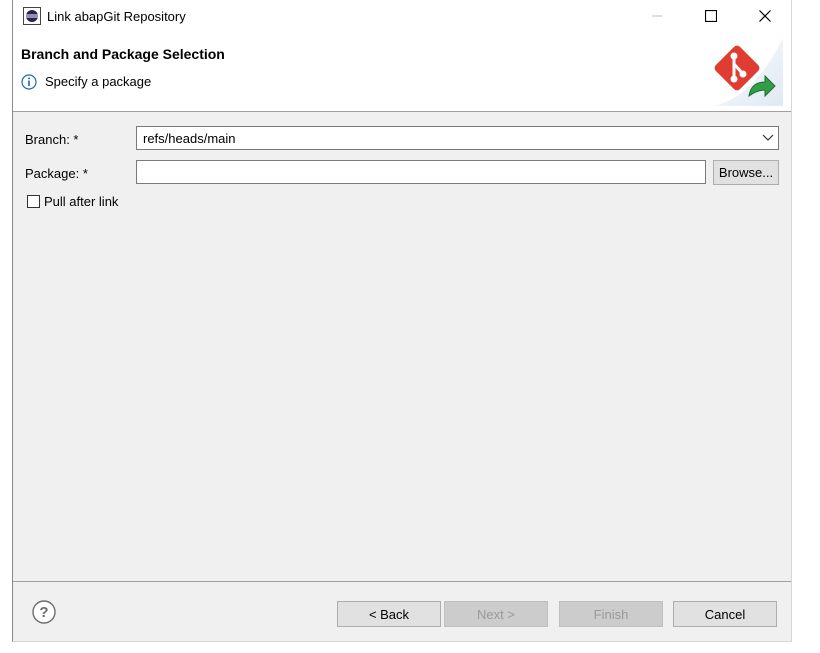  What do you see at coordinates (81, 201) in the screenshot?
I see `pull-after-link-label: Pull after link` at bounding box center [81, 201].